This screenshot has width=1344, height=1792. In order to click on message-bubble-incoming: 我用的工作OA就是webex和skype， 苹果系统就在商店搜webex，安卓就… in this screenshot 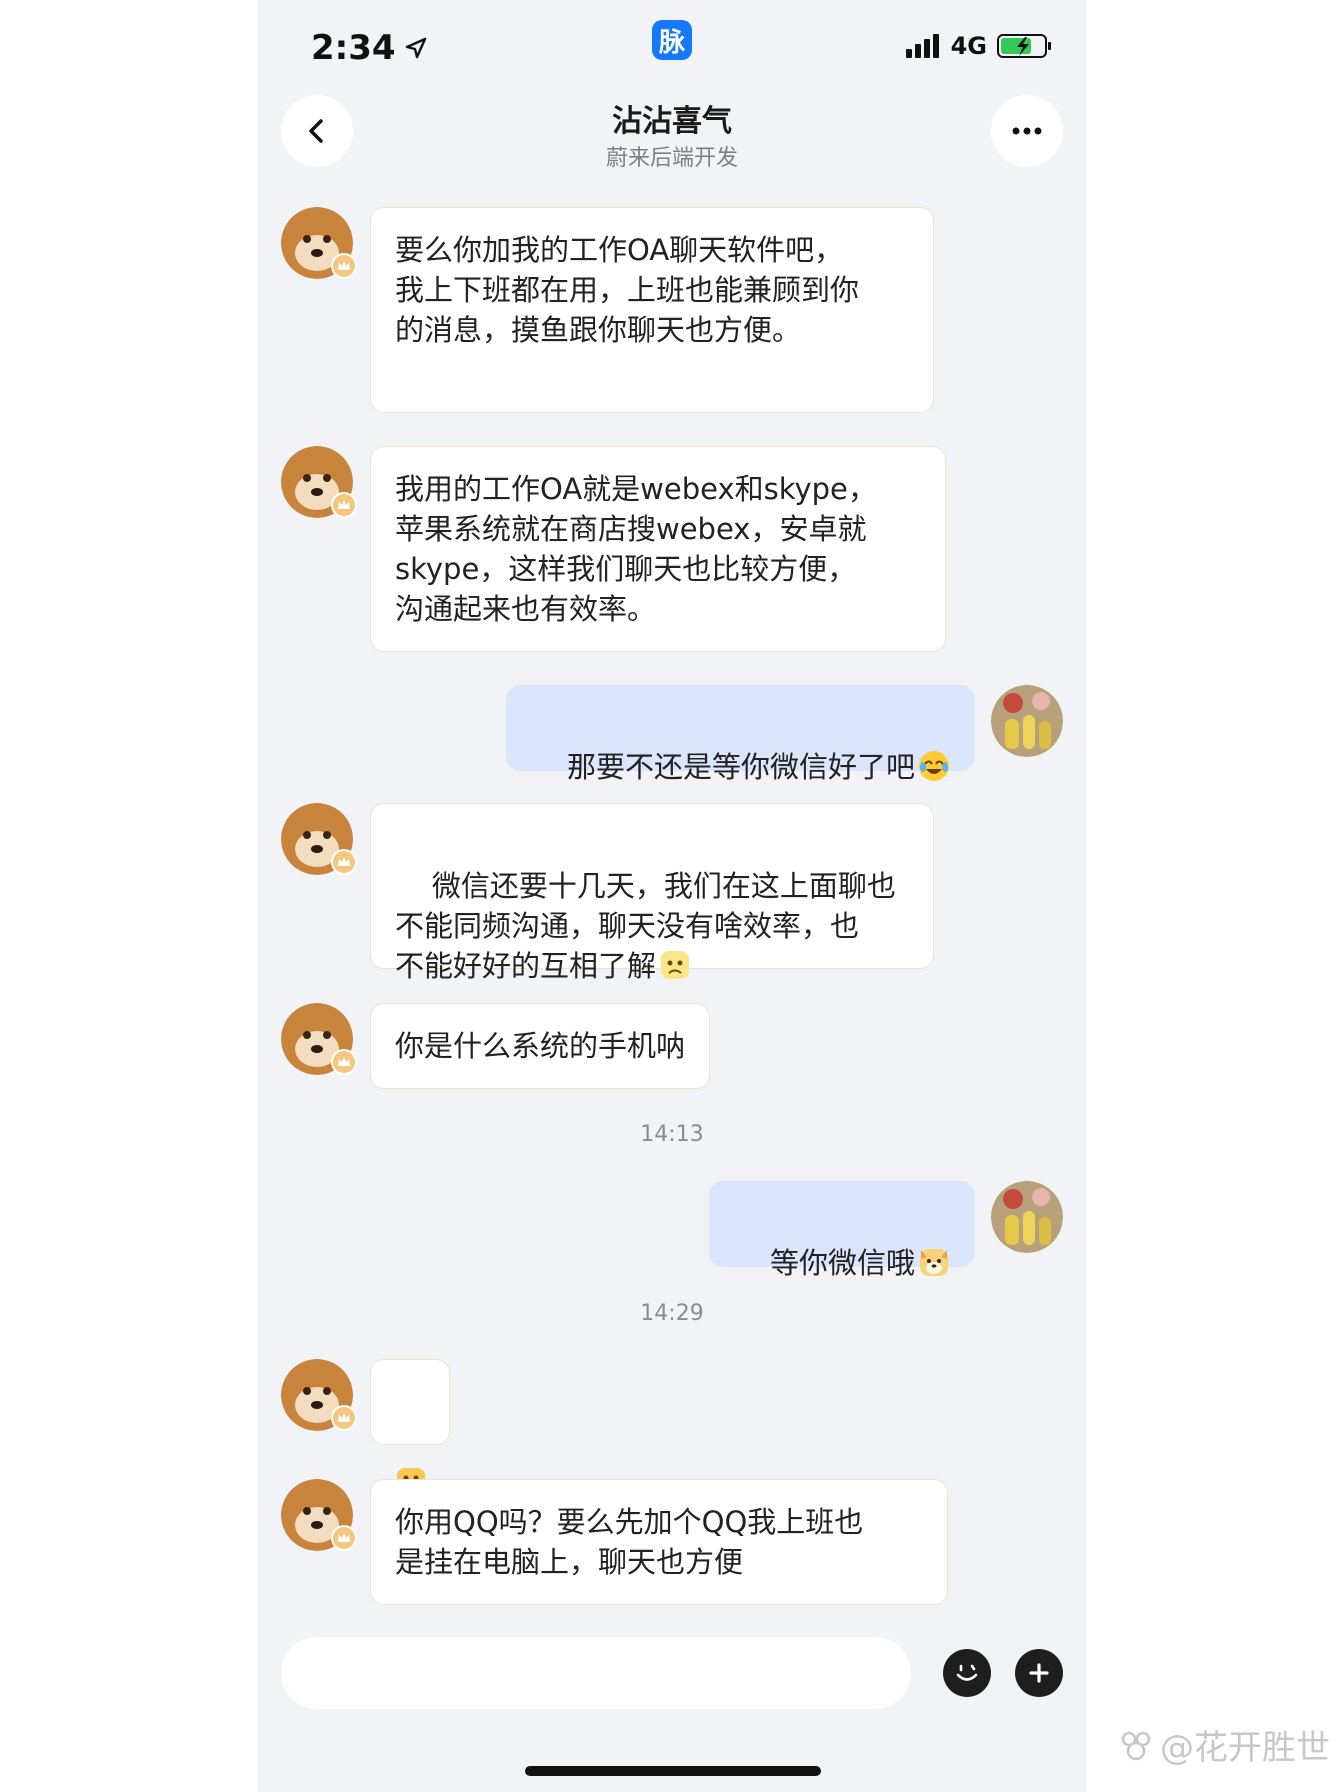, I will do `click(658, 549)`.